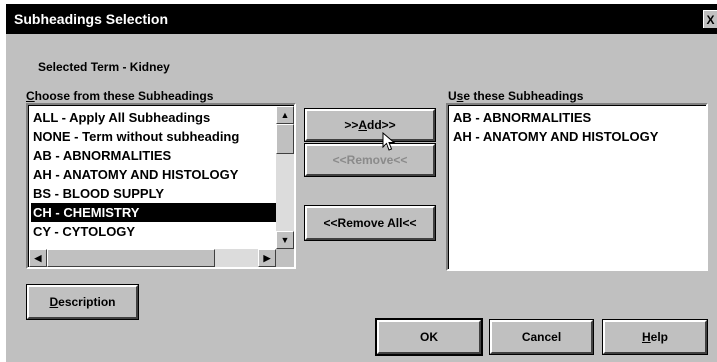  Describe the element at coordinates (154, 155) in the screenshot. I see `list-item-ab: AB - ABNORMALITIES` at that location.